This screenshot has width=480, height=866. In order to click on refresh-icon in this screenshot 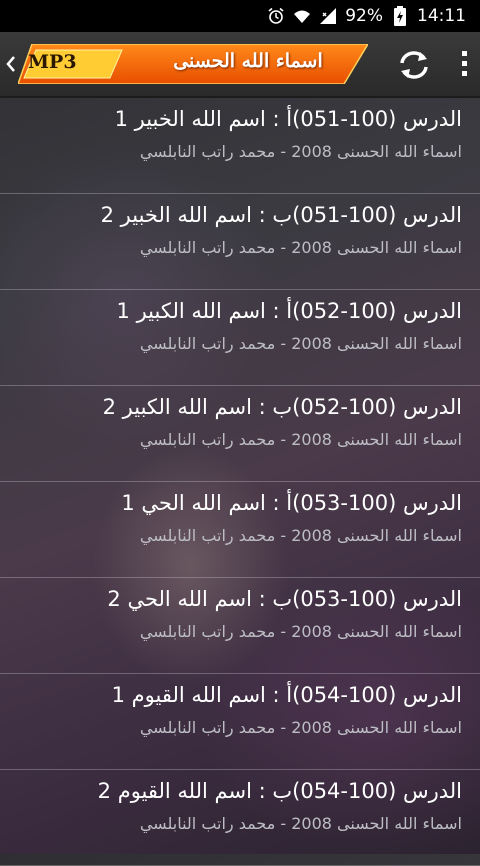, I will do `click(414, 65)`.